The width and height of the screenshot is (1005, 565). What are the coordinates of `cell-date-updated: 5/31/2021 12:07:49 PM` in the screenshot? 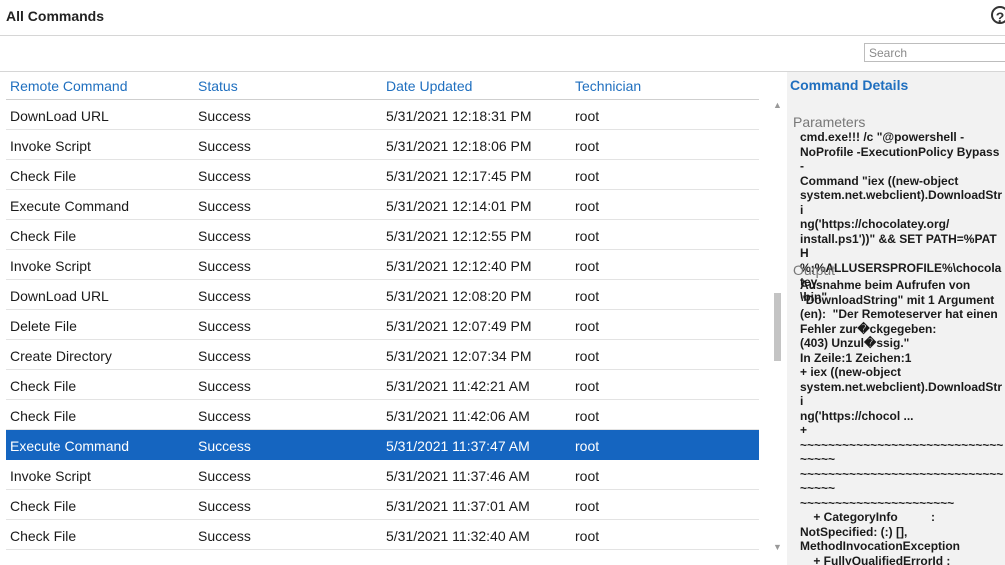 It's located at (459, 326).